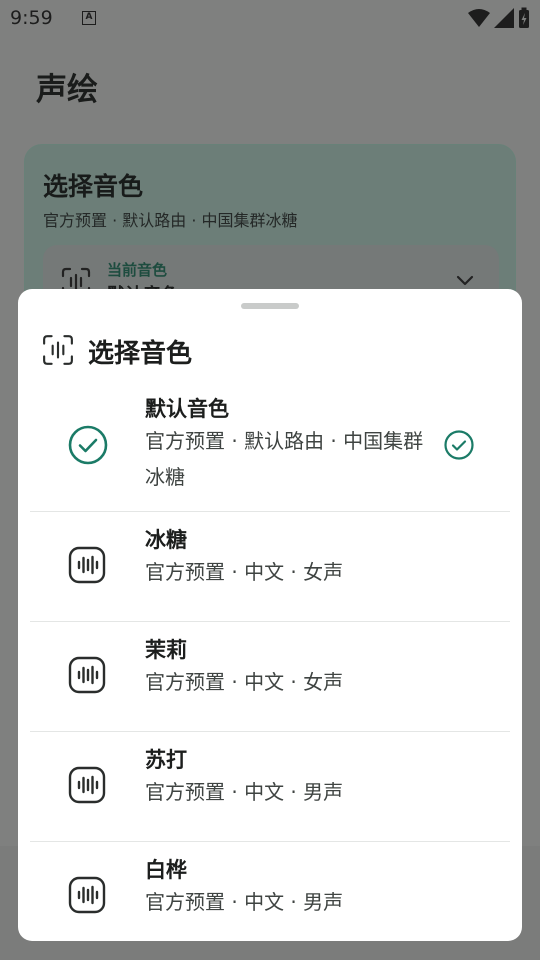 The image size is (540, 960). I want to click on battery-icon, so click(524, 17).